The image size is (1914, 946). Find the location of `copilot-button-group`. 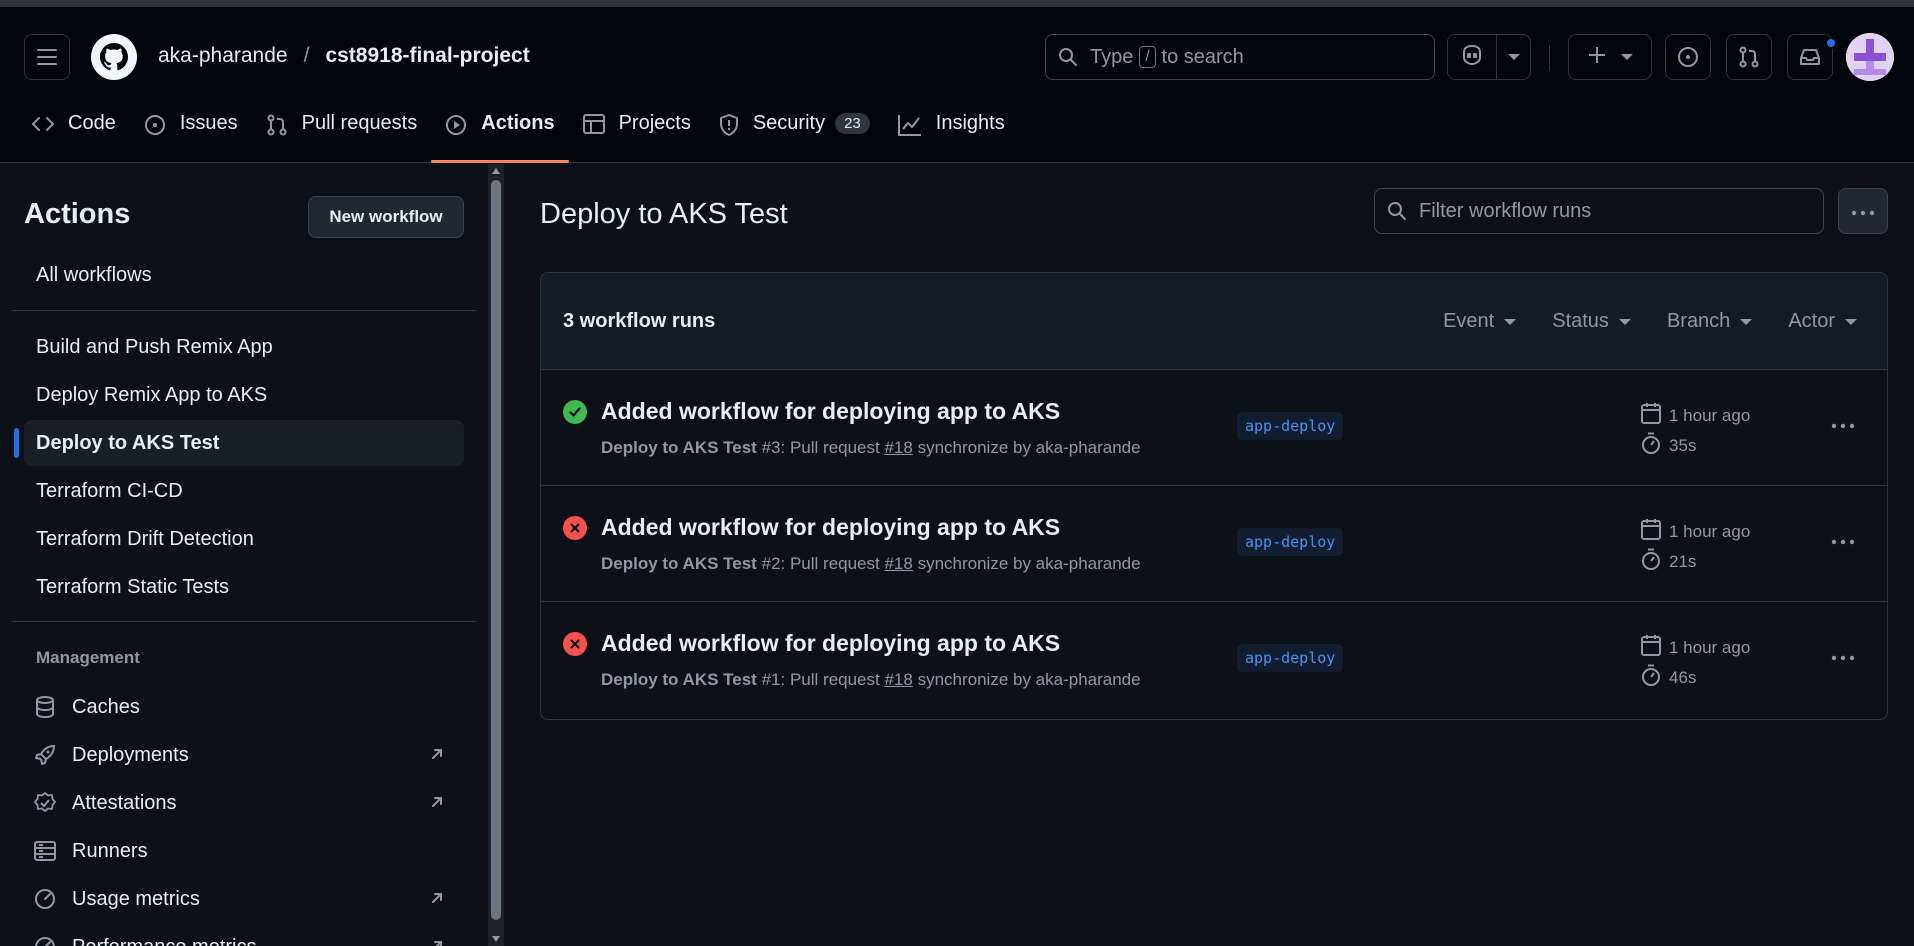

copilot-button-group is located at coordinates (1489, 57).